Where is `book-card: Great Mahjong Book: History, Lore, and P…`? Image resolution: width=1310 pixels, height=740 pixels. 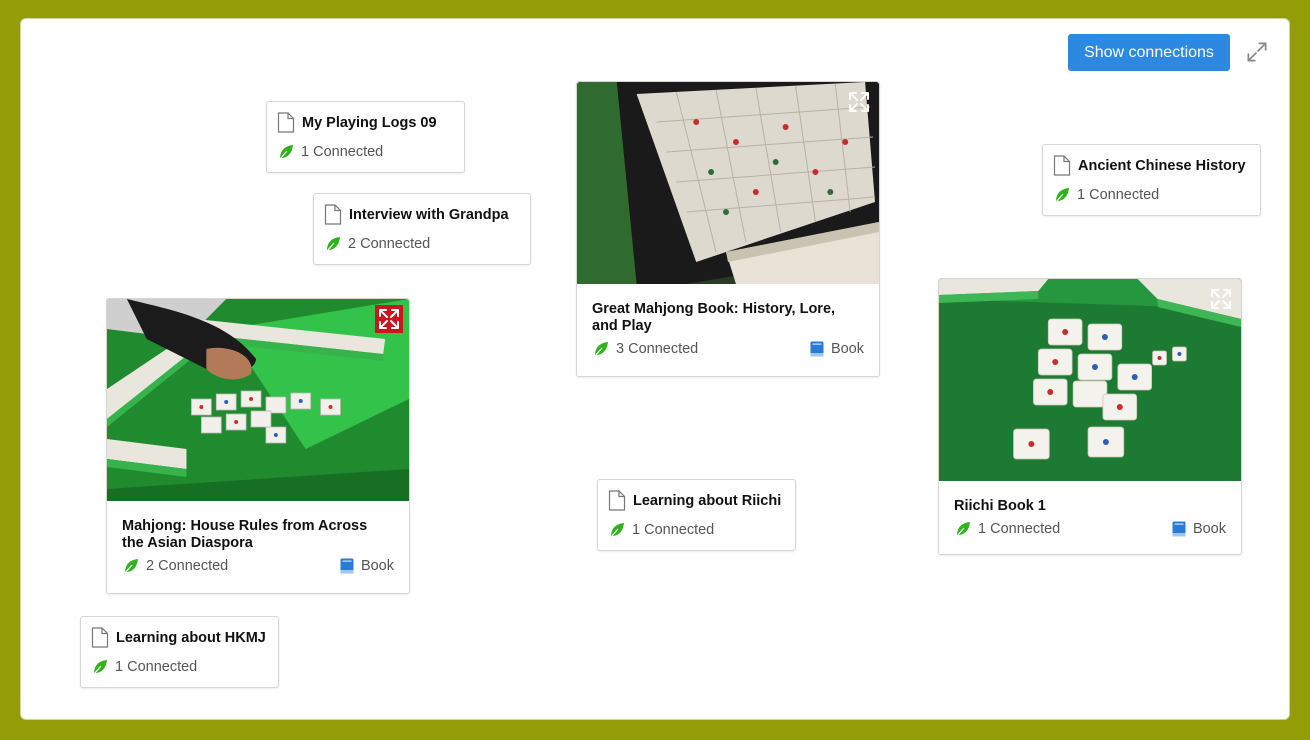
book-card: Great Mahjong Book: History, Lore, and P… is located at coordinates (728, 229).